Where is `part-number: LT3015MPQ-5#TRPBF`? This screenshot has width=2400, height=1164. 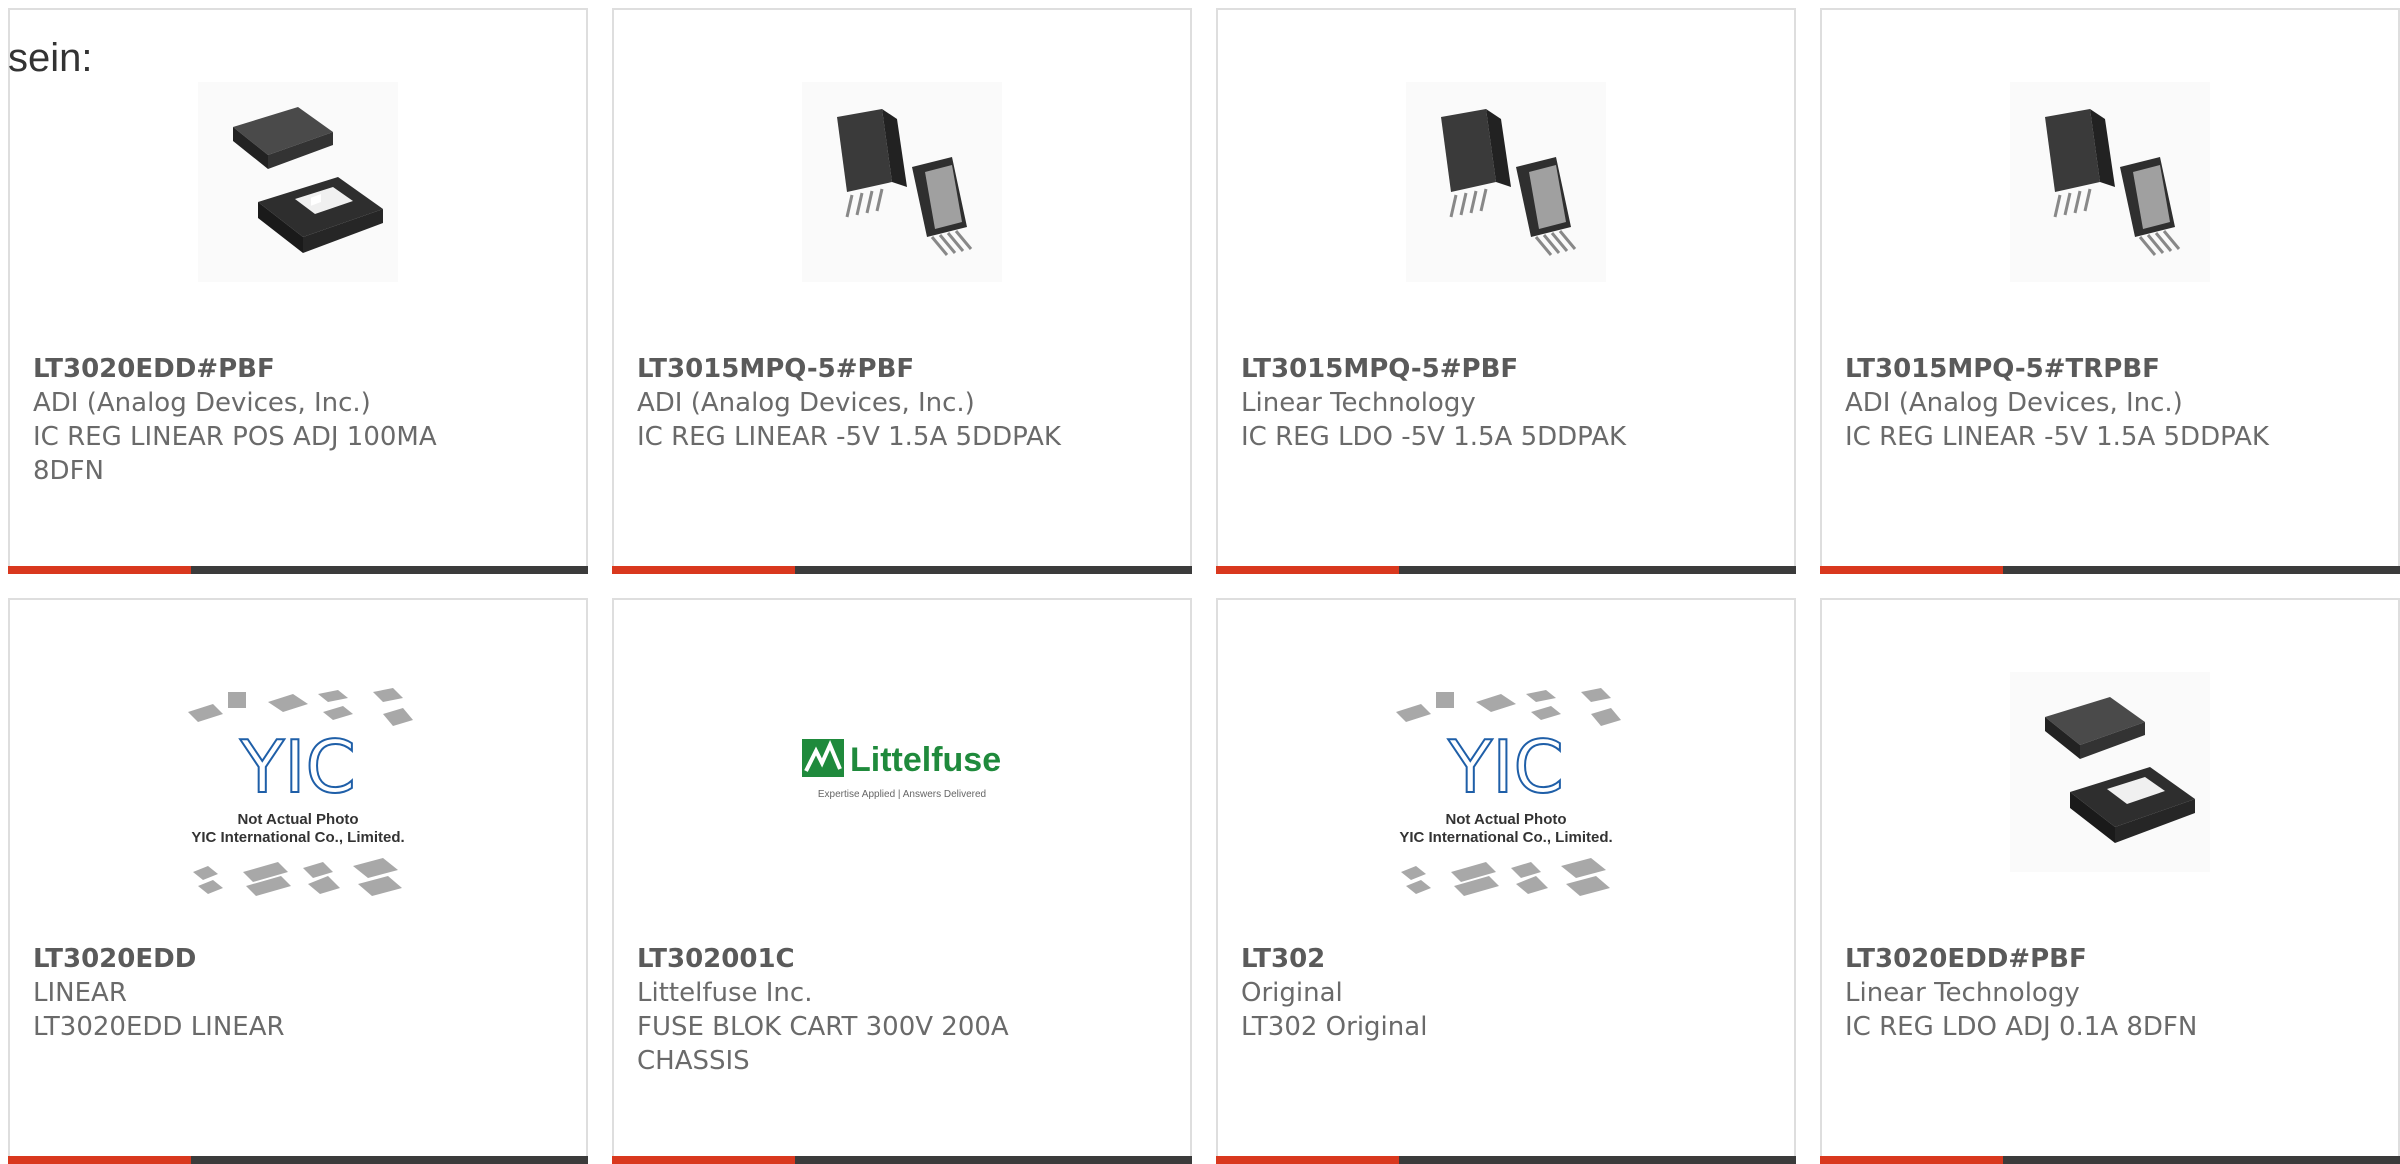
part-number: LT3015MPQ-5#TRPBF is located at coordinates (2065, 369).